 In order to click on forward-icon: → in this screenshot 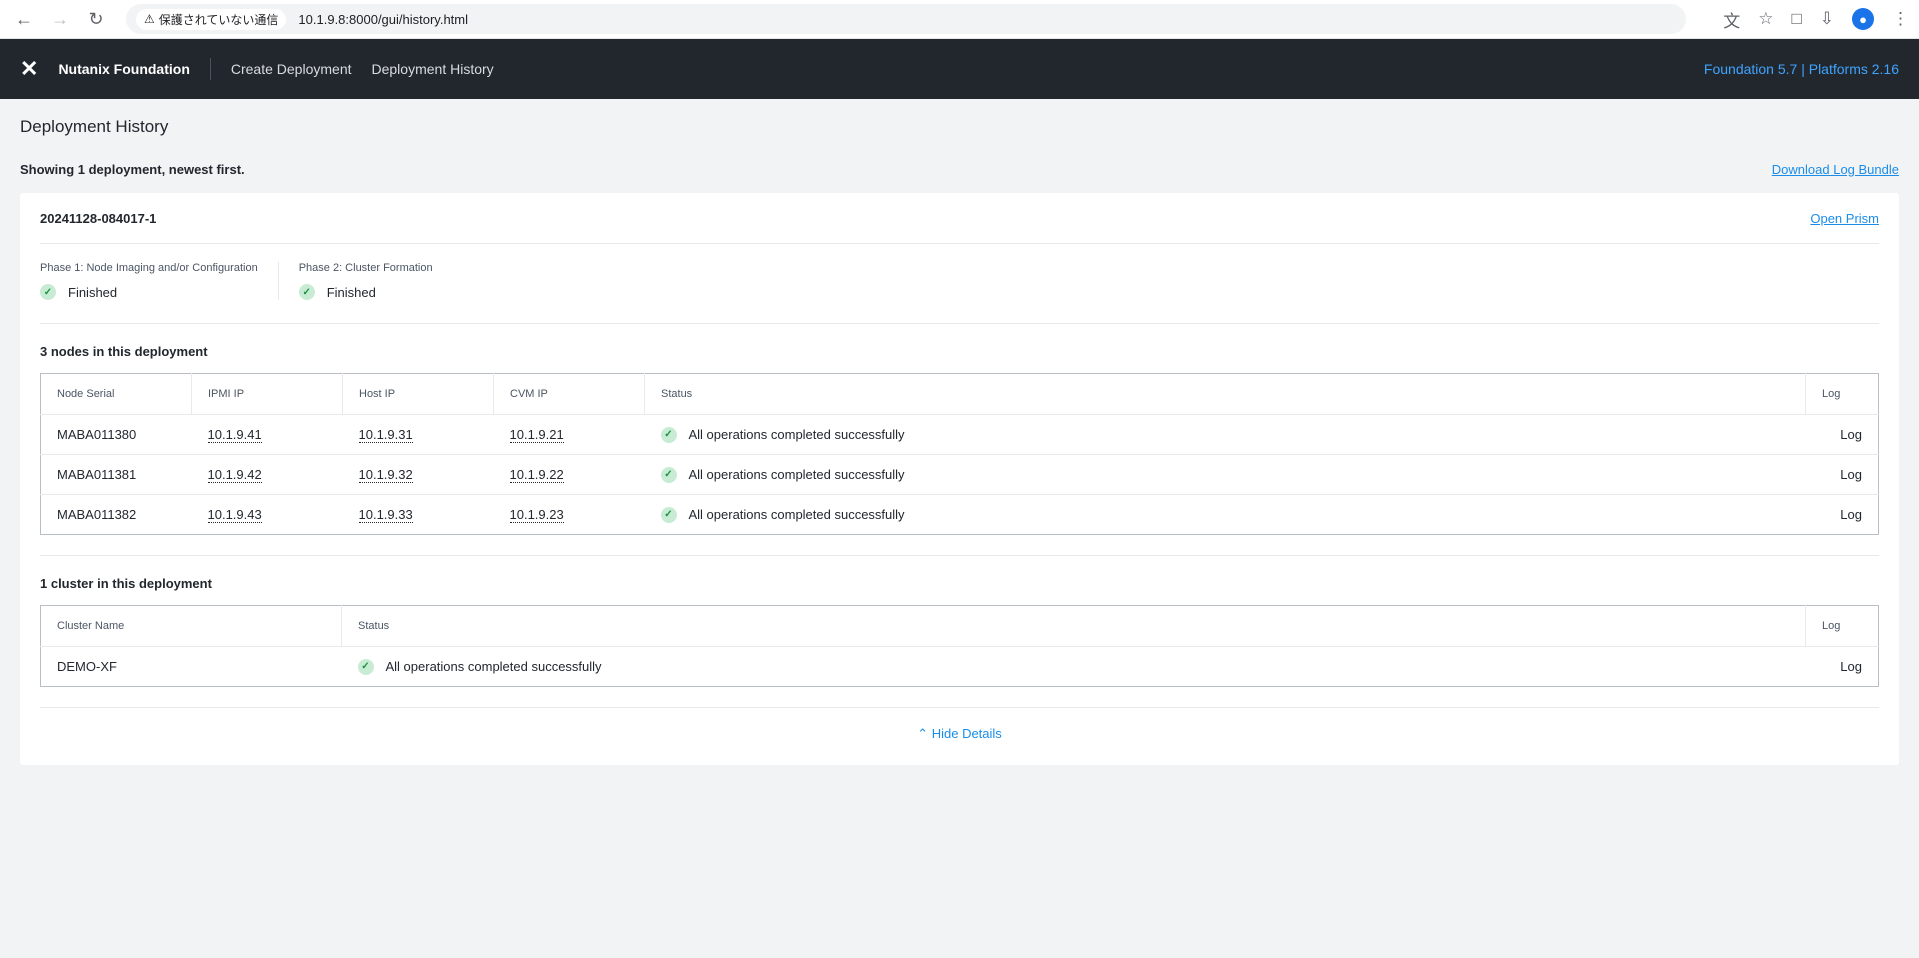, I will do `click(60, 19)`.